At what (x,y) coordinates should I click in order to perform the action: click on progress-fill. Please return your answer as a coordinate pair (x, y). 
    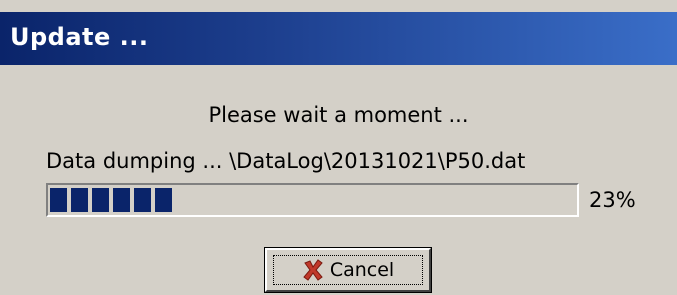
    Looking at the image, I should click on (111, 200).